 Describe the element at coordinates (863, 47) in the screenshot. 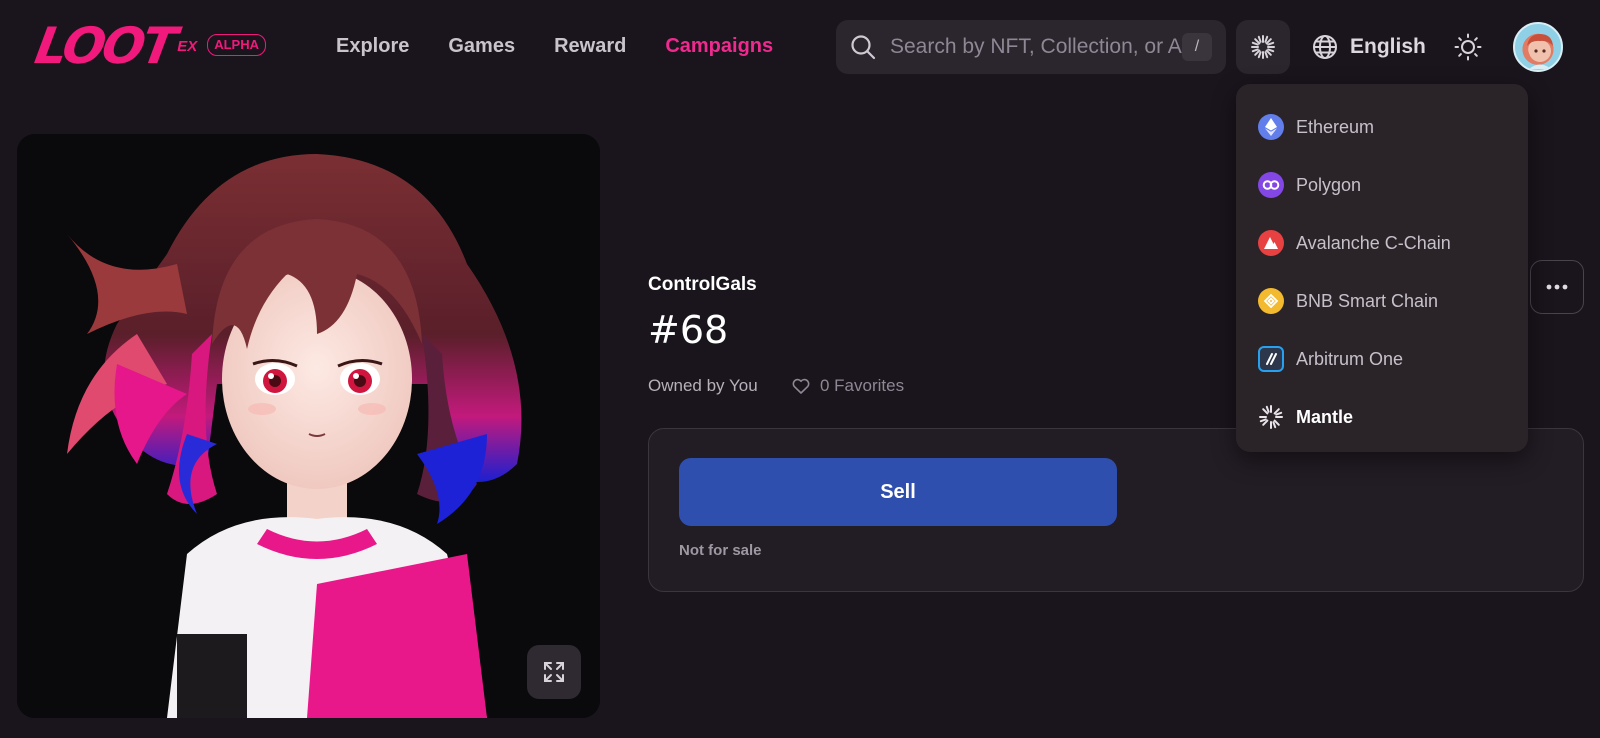

I see `search-icon` at that location.